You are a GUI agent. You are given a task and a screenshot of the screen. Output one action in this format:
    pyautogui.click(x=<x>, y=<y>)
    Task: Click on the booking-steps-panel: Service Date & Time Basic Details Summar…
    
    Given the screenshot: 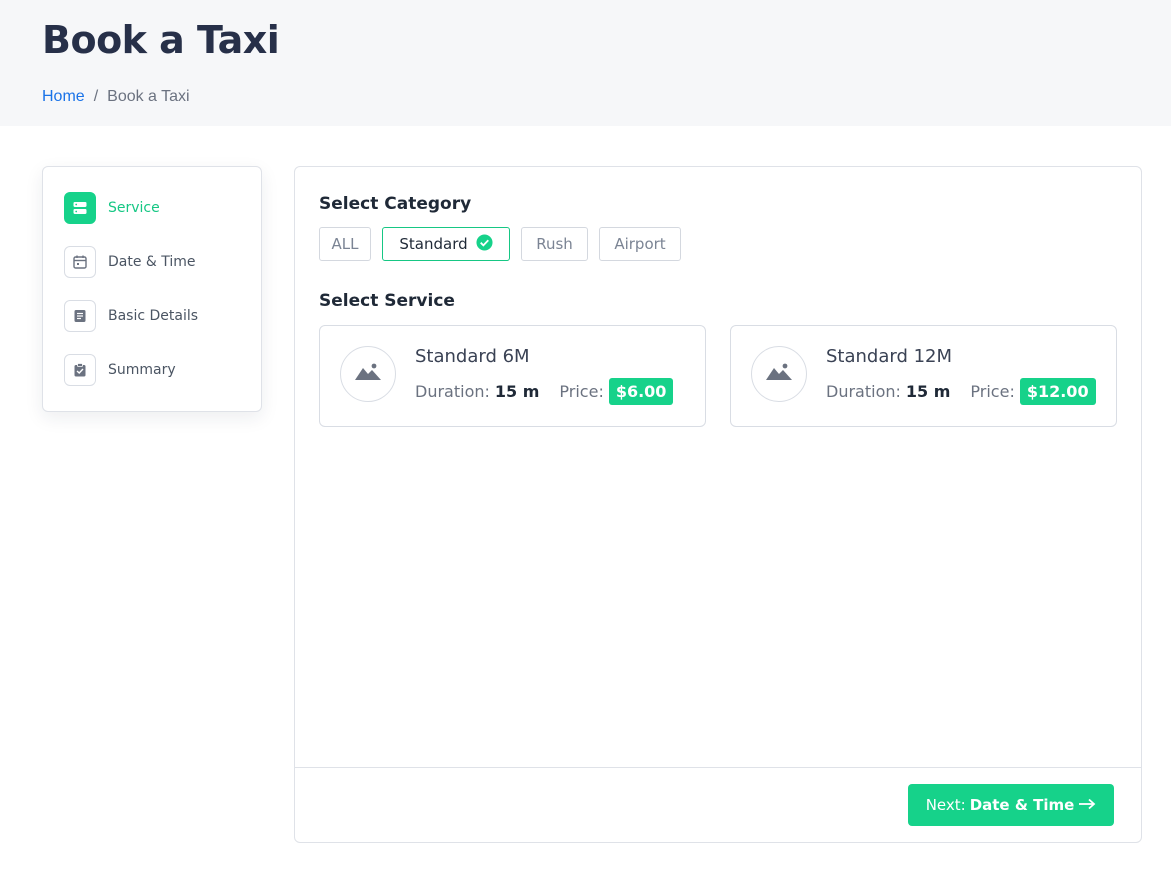 What is the action you would take?
    pyautogui.click(x=152, y=289)
    